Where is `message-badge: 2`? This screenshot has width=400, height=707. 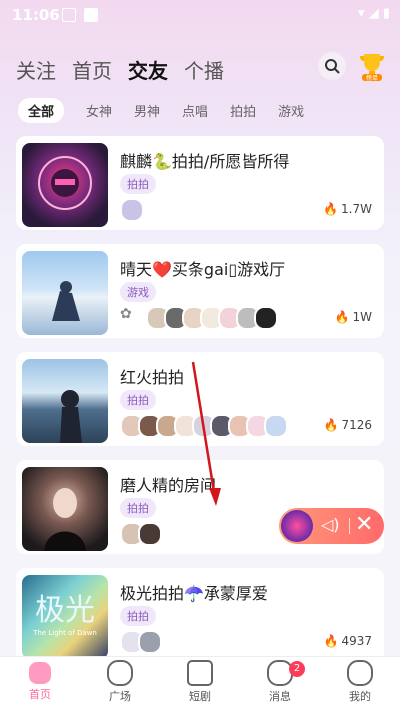
message-badge: 2 is located at coordinates (297, 669).